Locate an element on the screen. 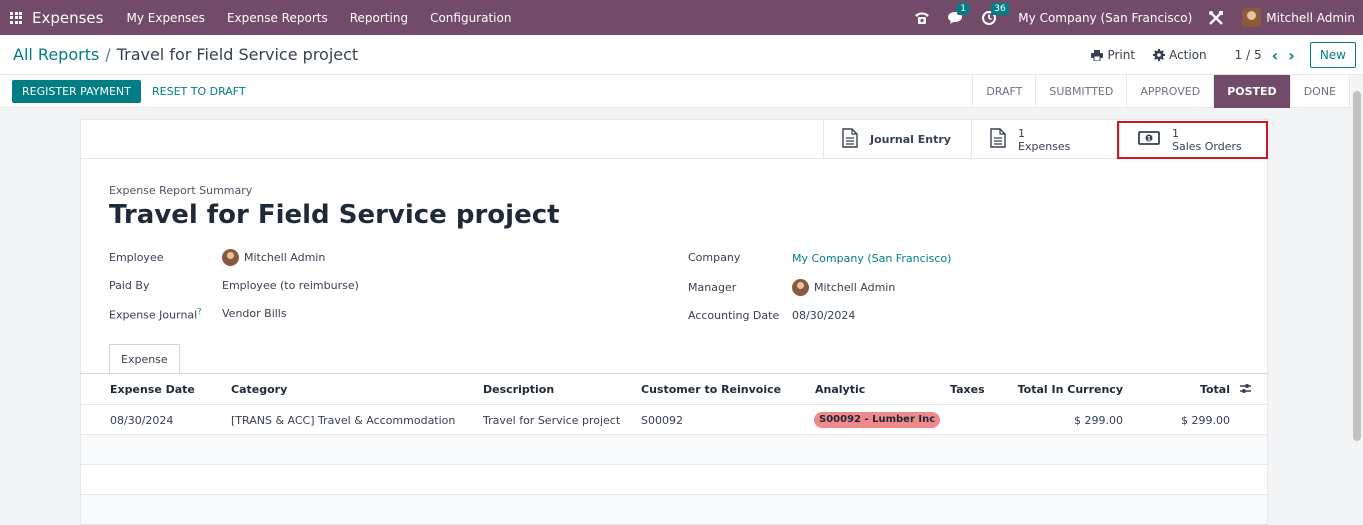  expense-journal-label-text: Expense Journal is located at coordinates (153, 315).